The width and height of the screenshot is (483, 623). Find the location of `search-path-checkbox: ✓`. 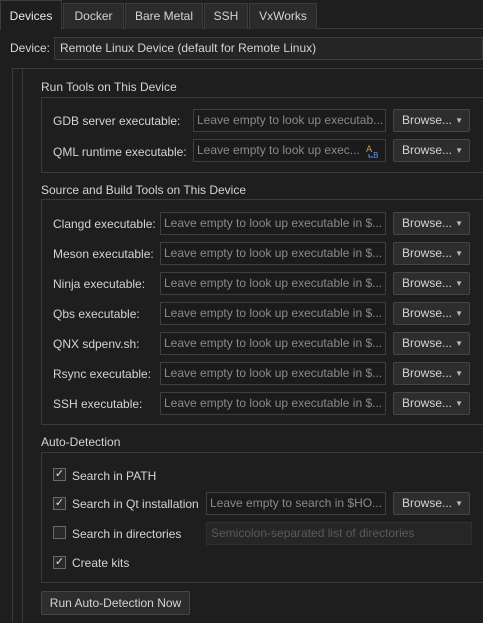

search-path-checkbox: ✓ is located at coordinates (59, 474).